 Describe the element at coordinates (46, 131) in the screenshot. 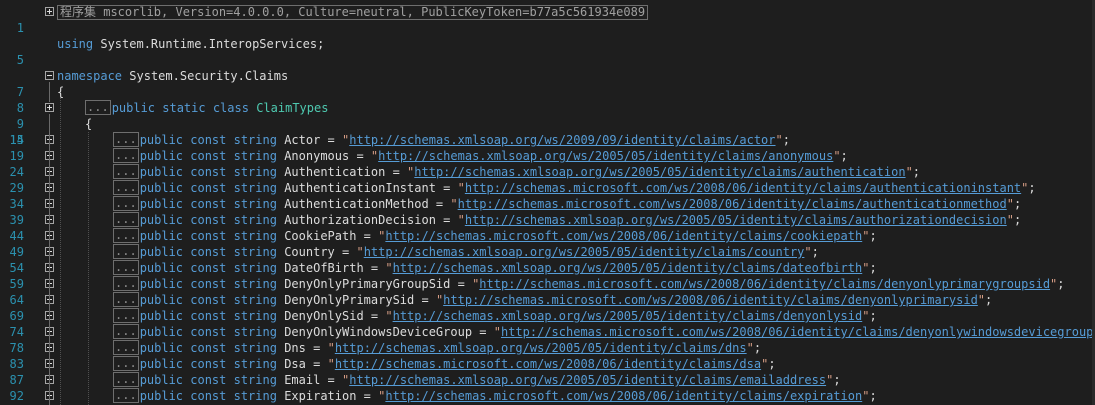

I see `code-line-class-brace: 14 {` at that location.